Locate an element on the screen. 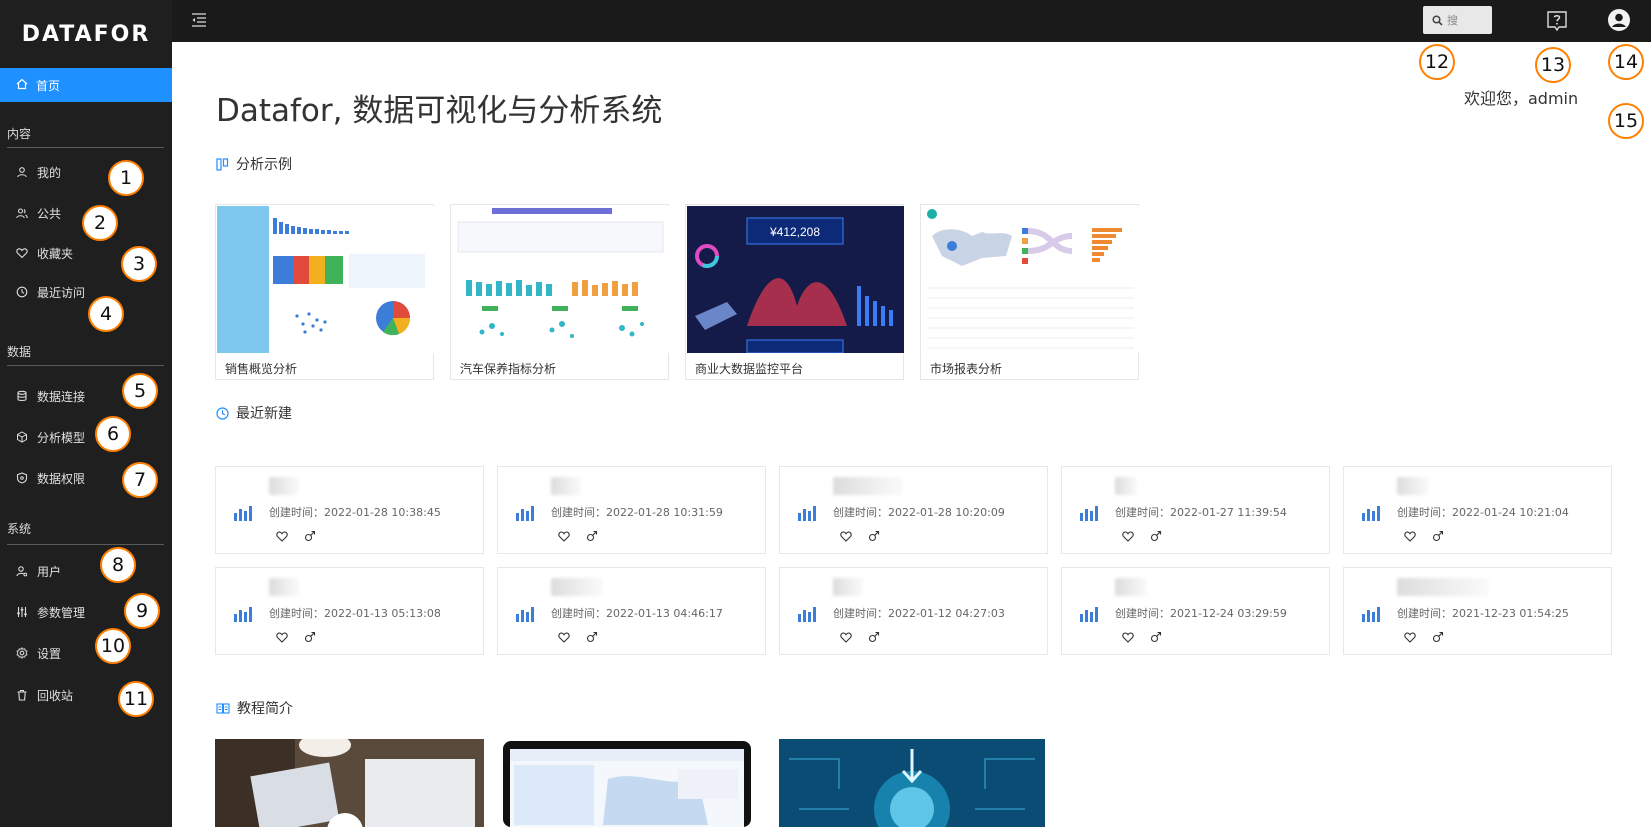  created-time: 创建时间：2022-01-27 11:39:54 is located at coordinates (1201, 512).